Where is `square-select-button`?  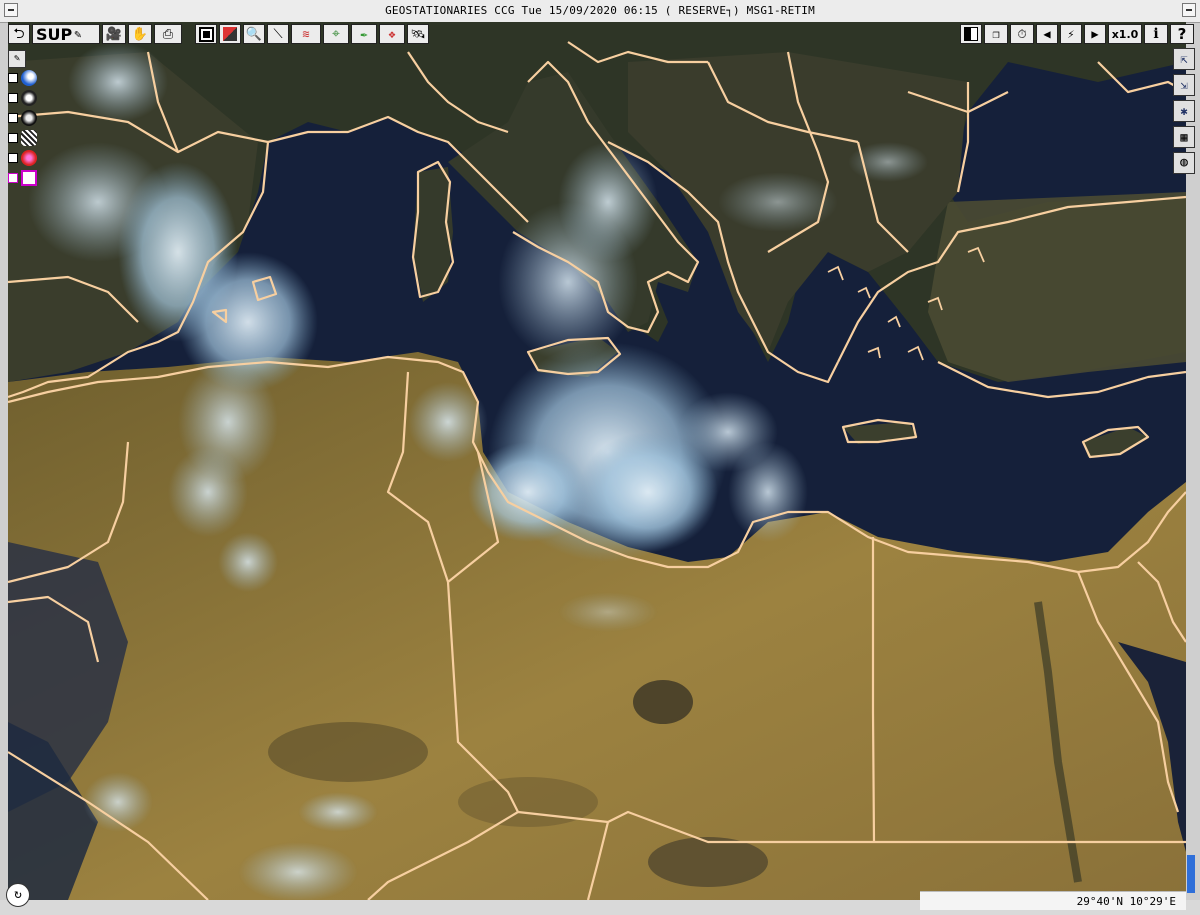 square-select-button is located at coordinates (206, 34).